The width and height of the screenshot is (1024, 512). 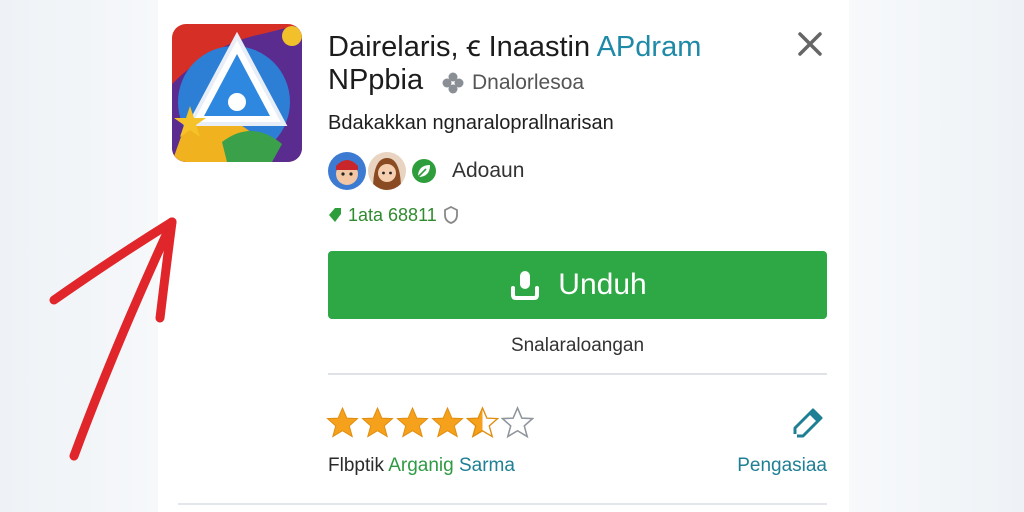 What do you see at coordinates (577, 374) in the screenshot?
I see `divider` at bounding box center [577, 374].